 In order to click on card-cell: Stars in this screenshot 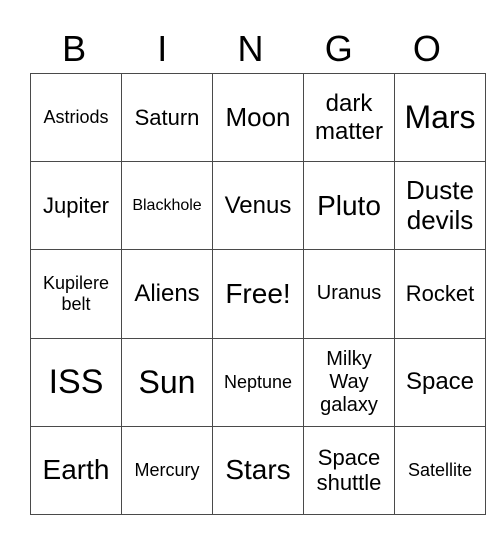, I will do `click(258, 470)`.